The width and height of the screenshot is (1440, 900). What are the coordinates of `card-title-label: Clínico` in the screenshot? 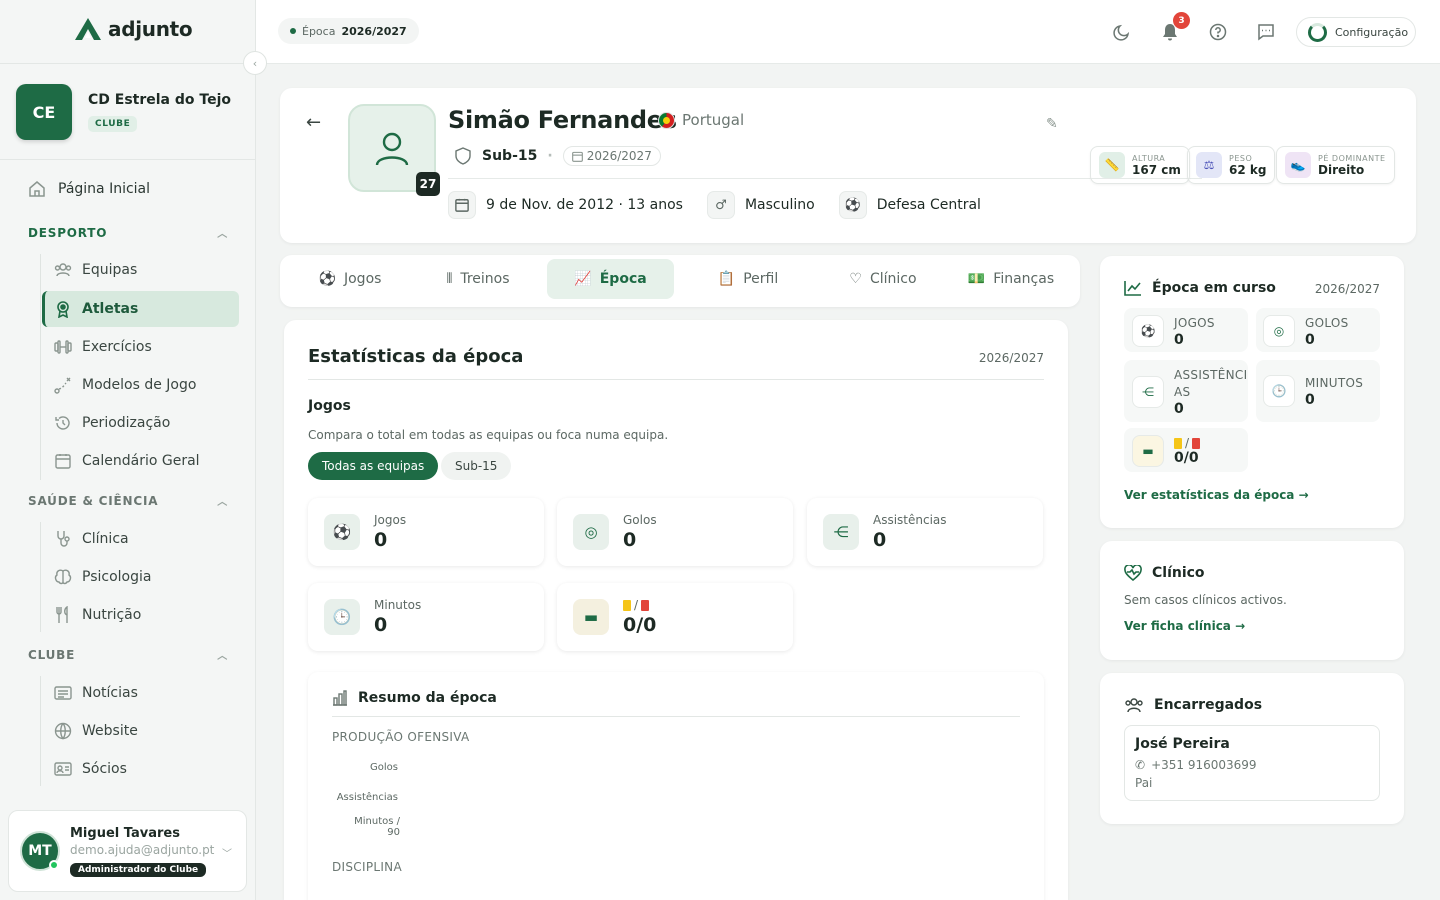 It's located at (1178, 573).